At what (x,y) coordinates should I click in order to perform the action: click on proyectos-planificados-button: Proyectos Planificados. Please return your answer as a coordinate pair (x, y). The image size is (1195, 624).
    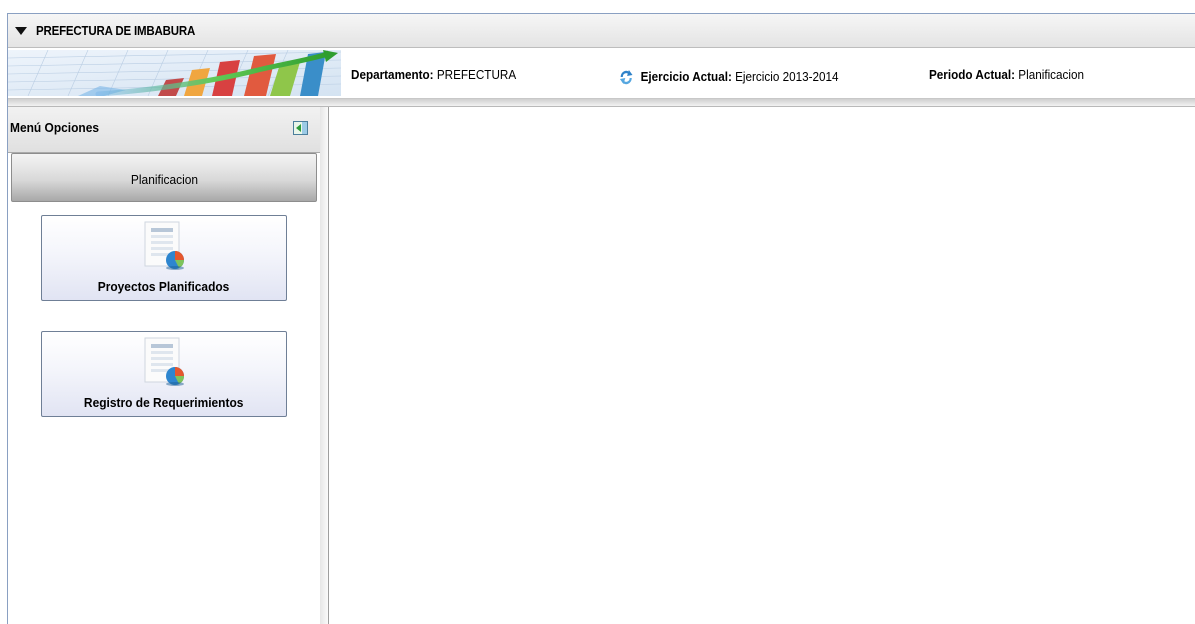
    Looking at the image, I should click on (164, 258).